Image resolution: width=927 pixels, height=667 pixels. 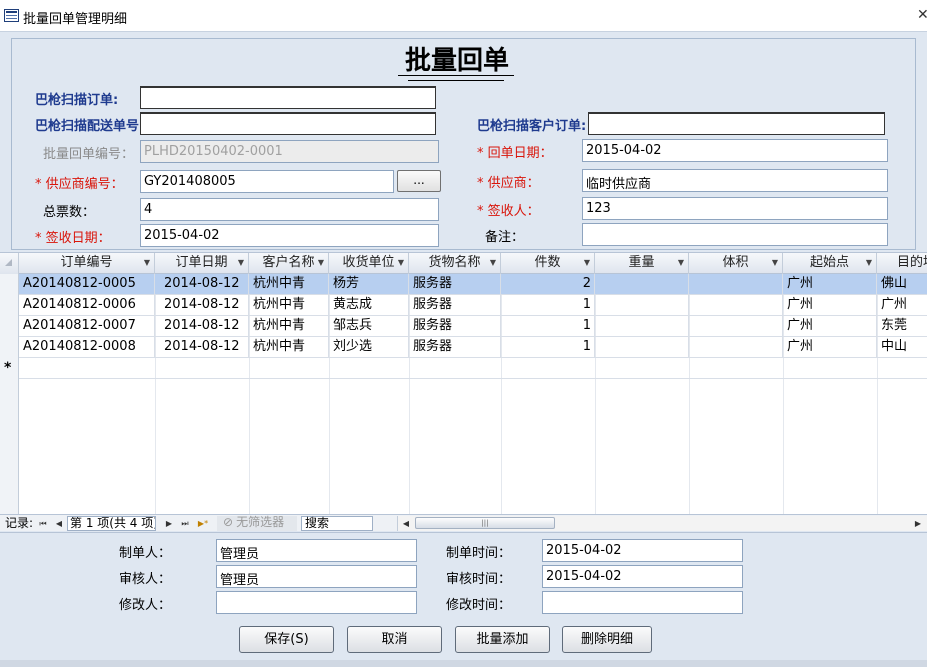 I want to click on make-time-field: 2015-04-02, so click(x=642, y=550).